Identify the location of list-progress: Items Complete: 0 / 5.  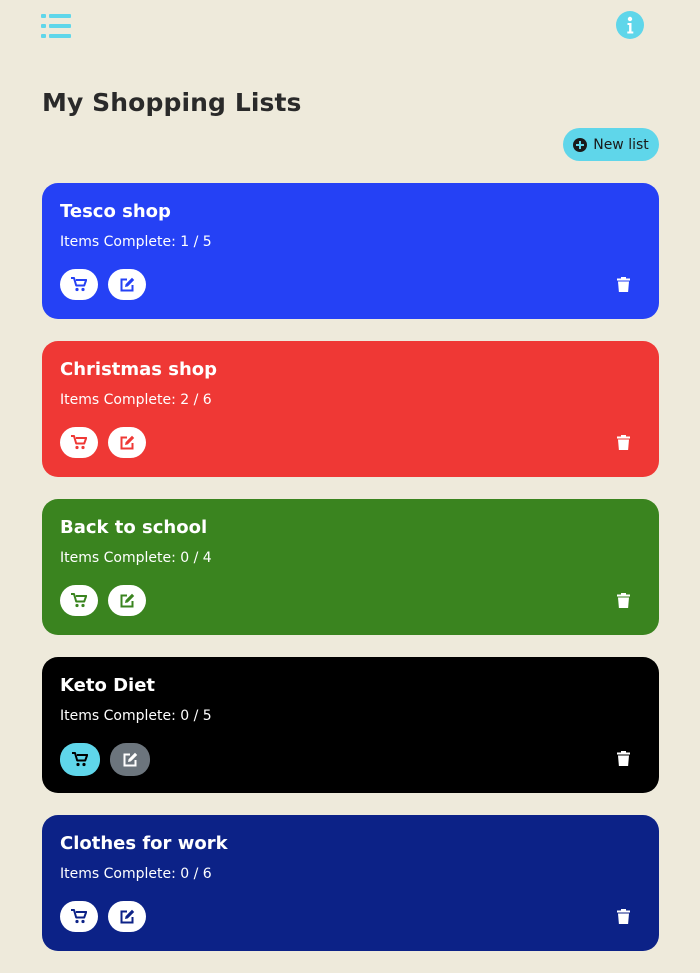
(136, 716).